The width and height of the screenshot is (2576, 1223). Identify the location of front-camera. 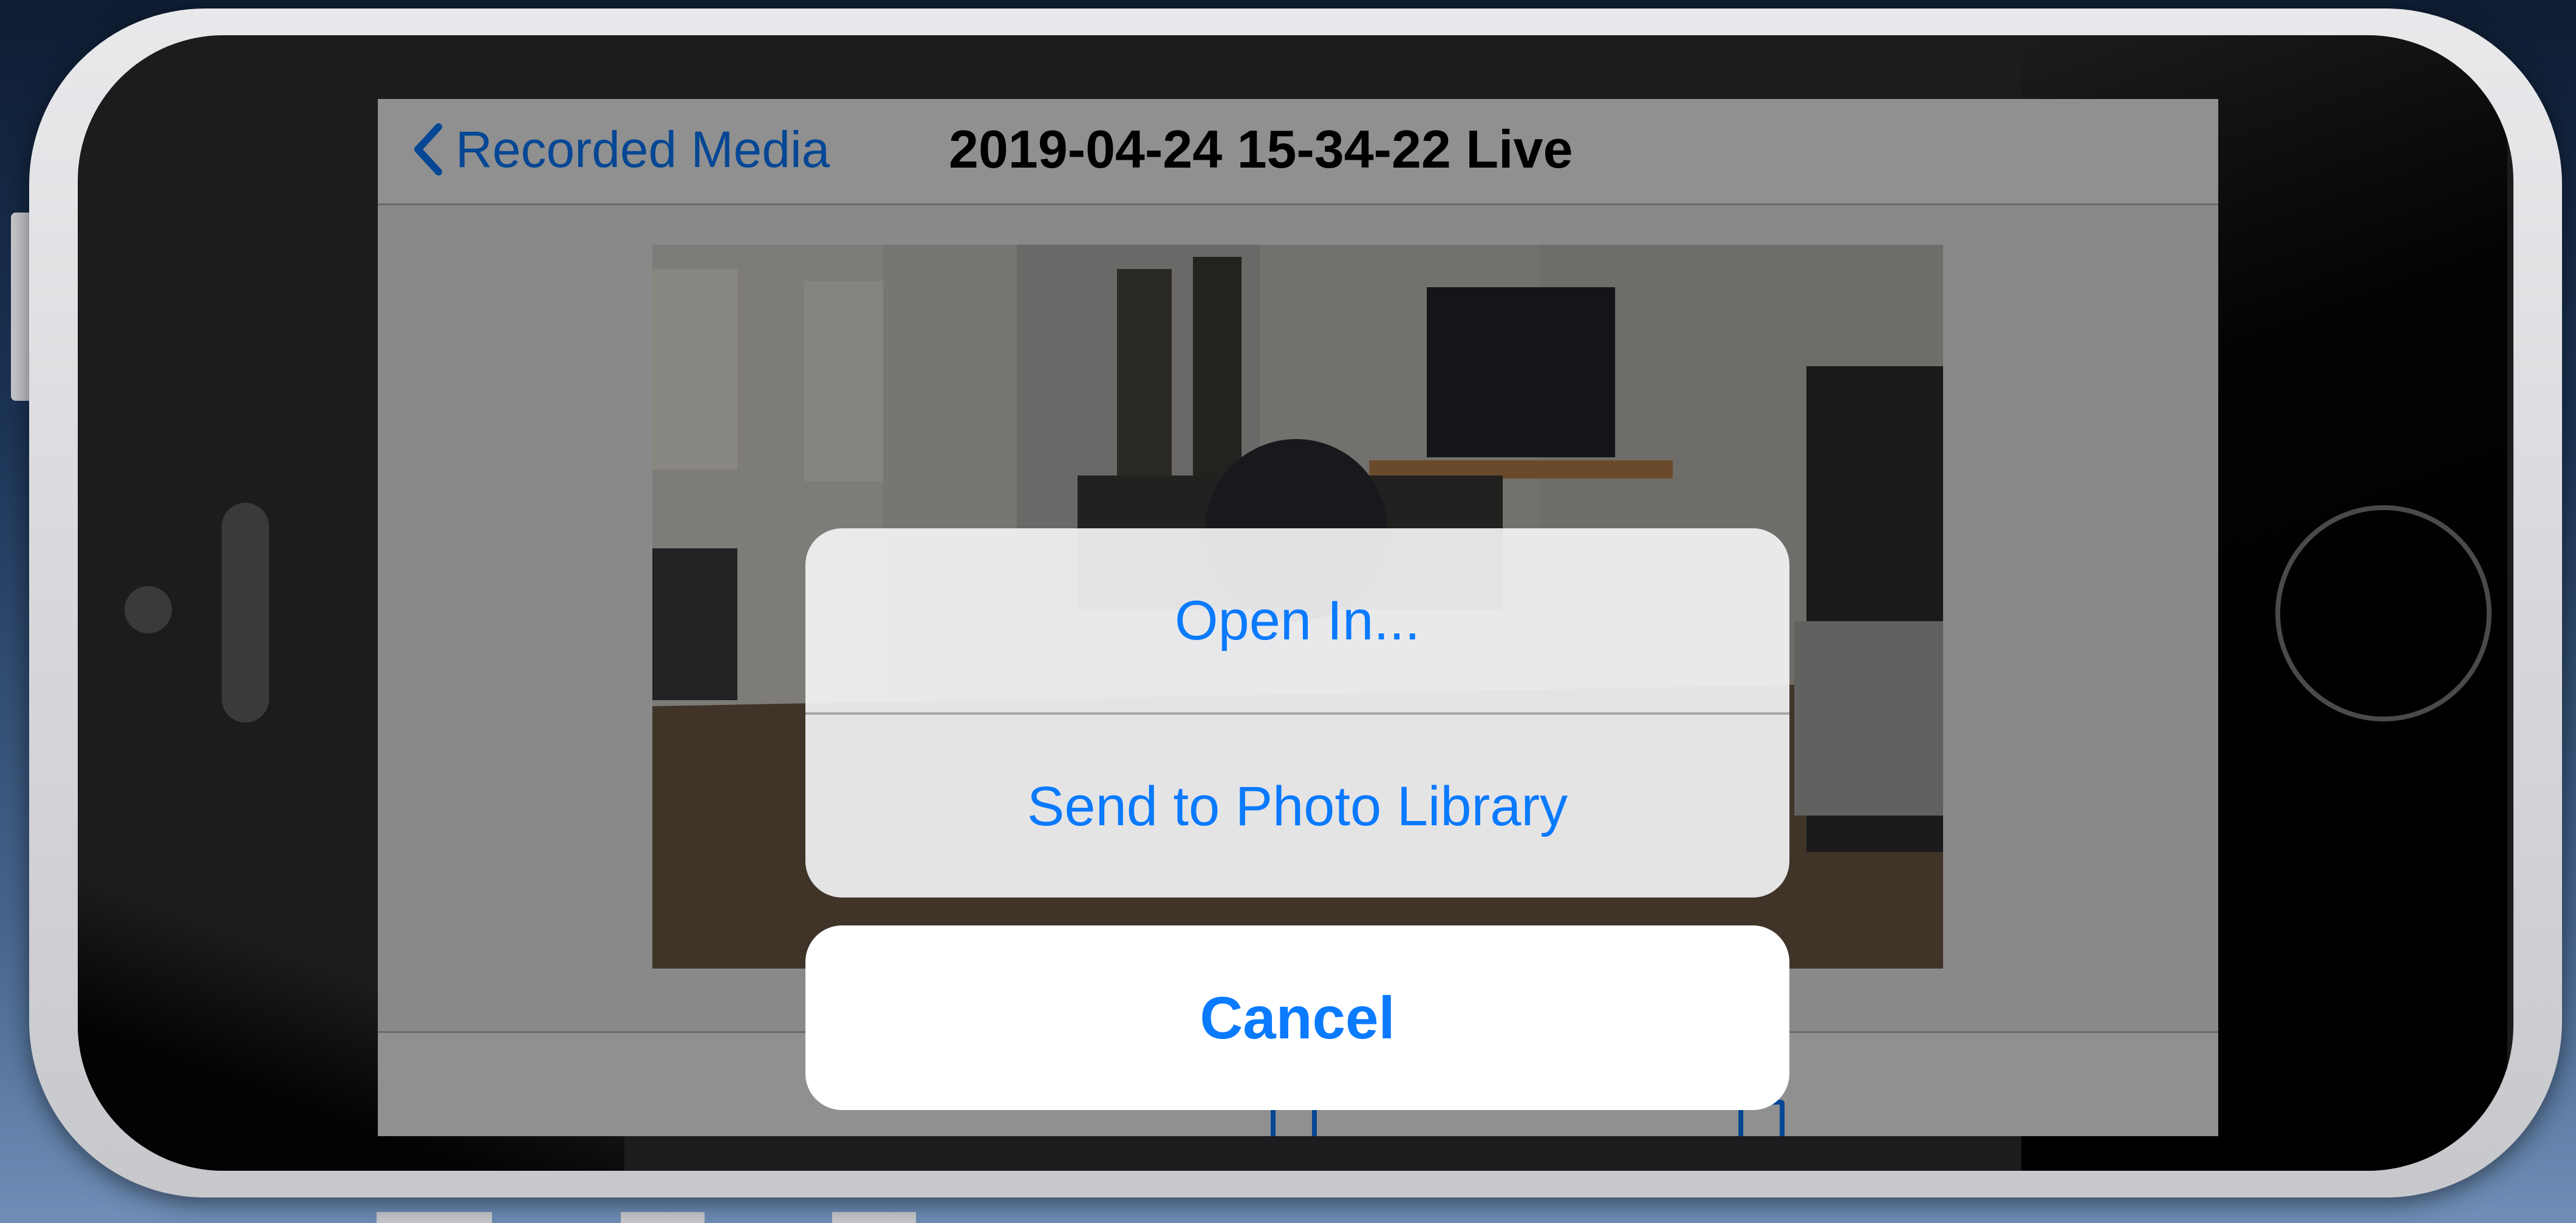
(148, 609).